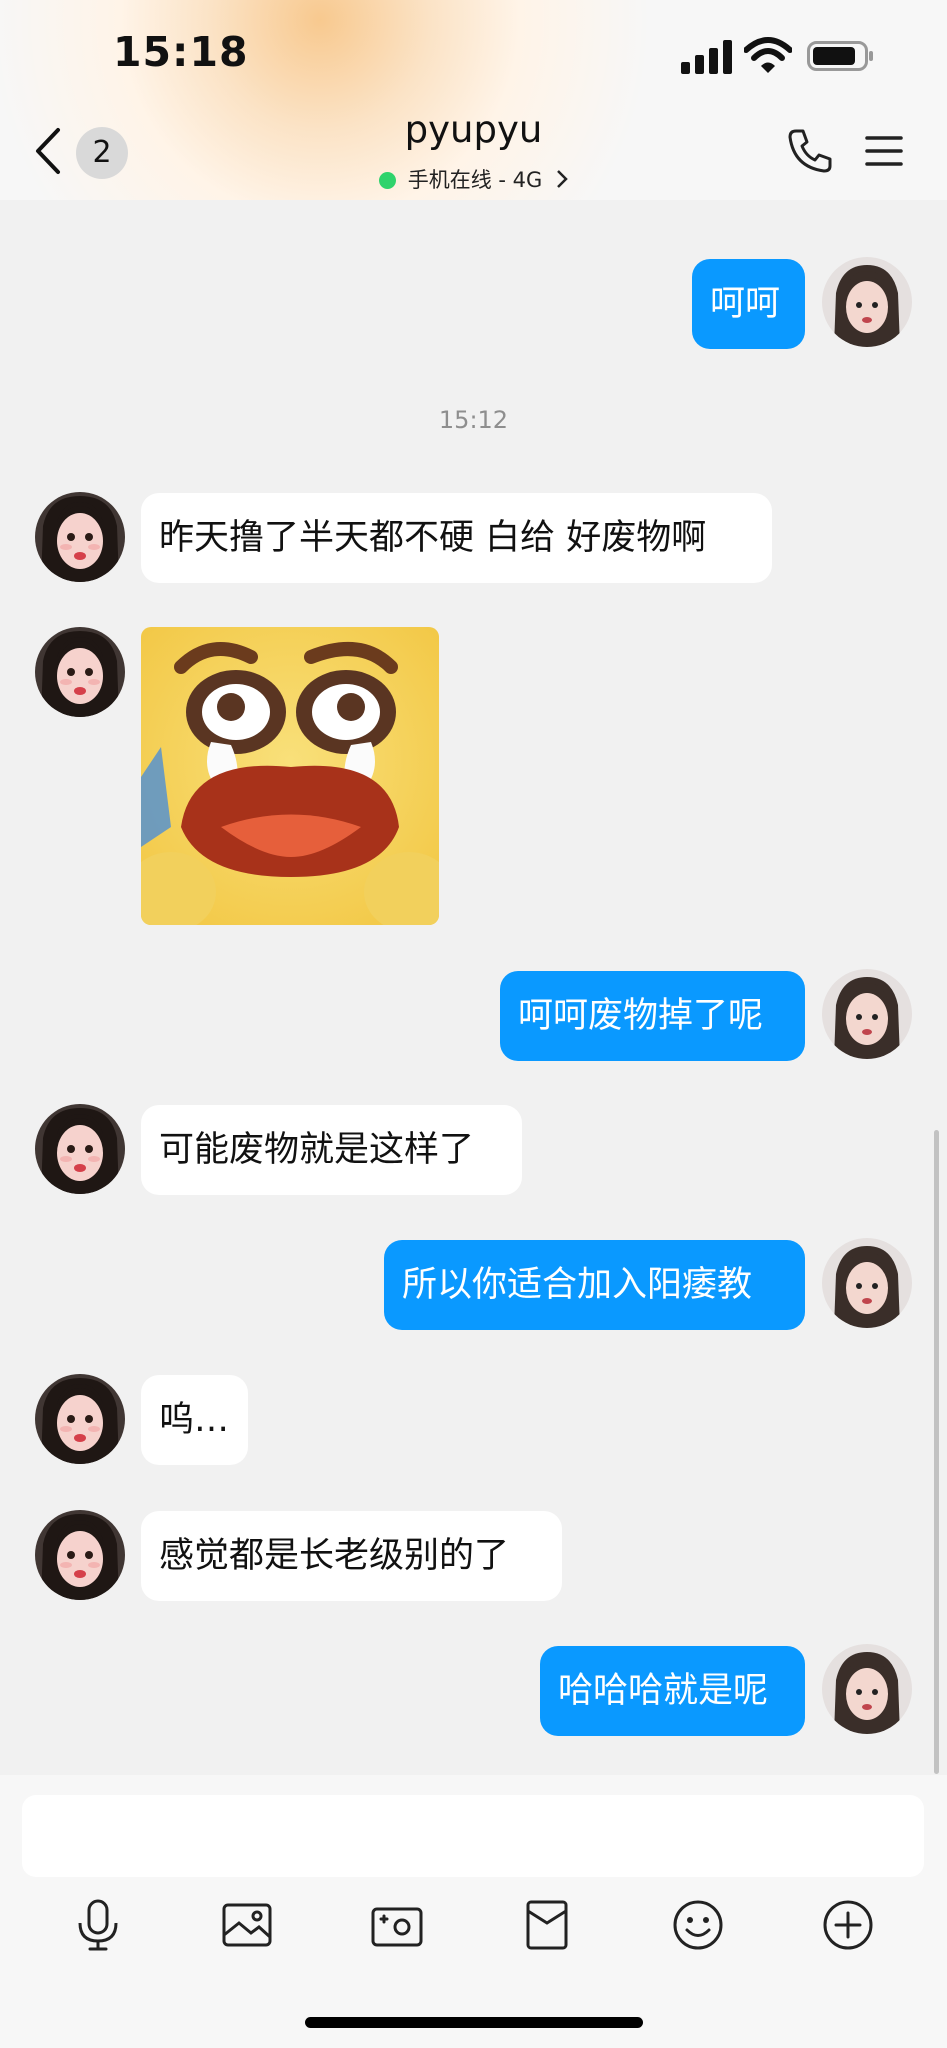 Image resolution: width=947 pixels, height=2048 pixels. What do you see at coordinates (331, 1150) in the screenshot?
I see `message-bubble-received: 可能废物就是这样了` at bounding box center [331, 1150].